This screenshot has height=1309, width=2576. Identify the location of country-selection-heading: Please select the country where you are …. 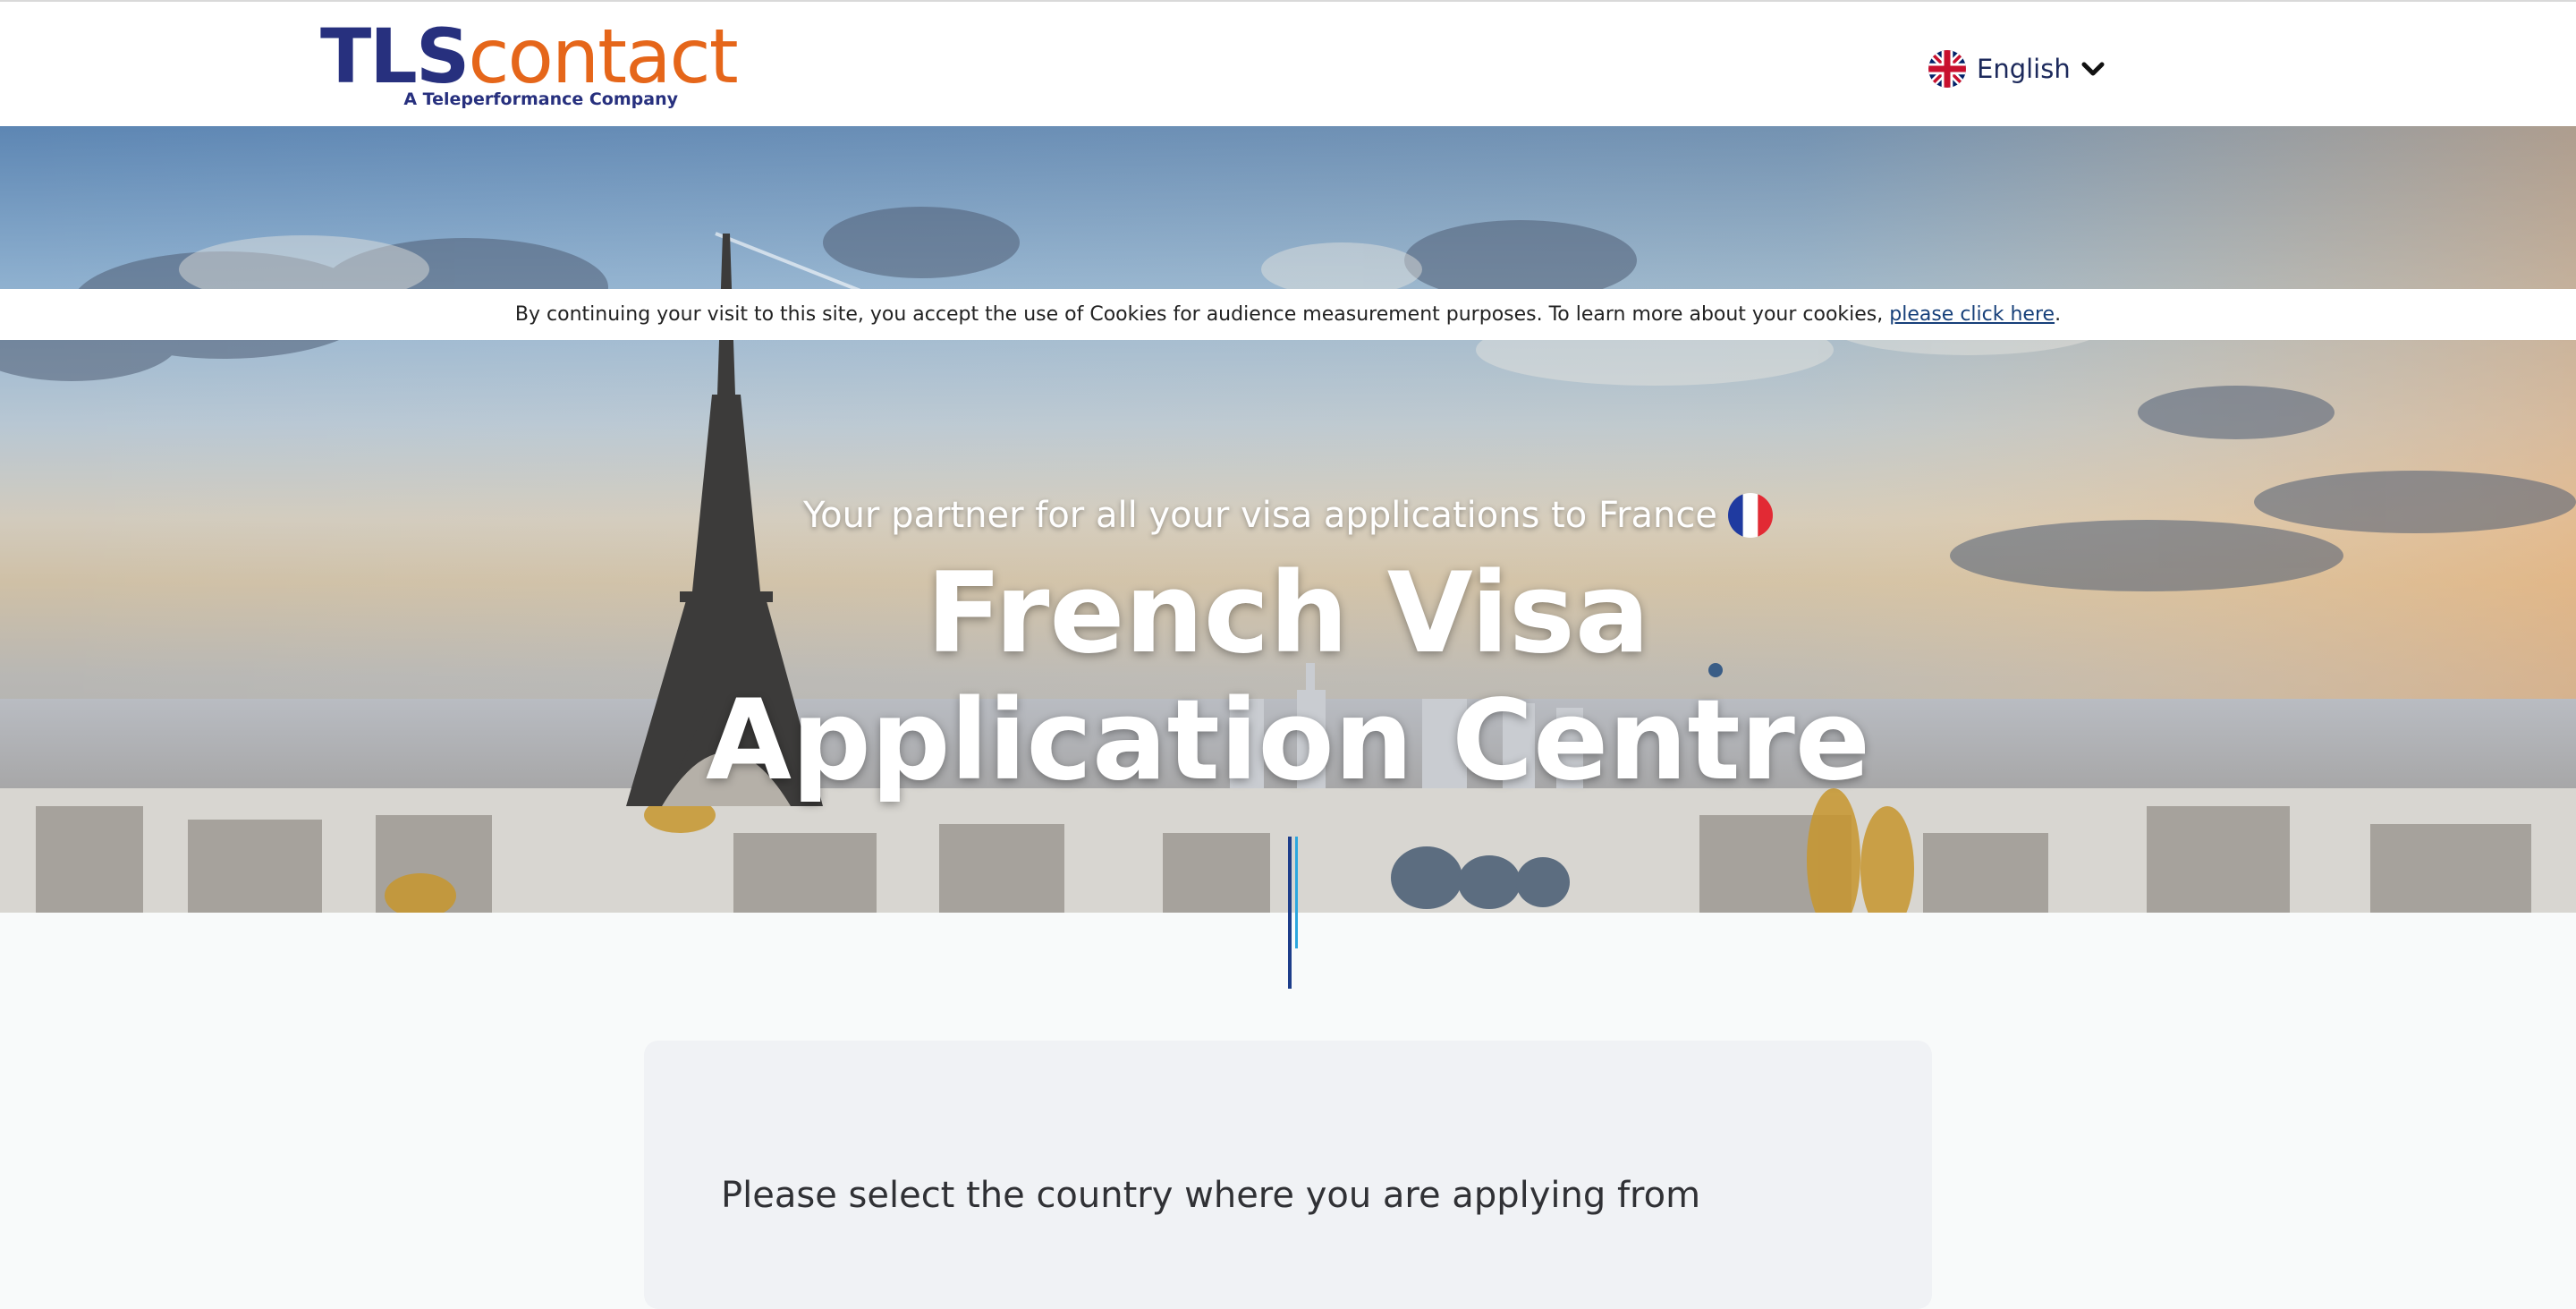
(1211, 1195).